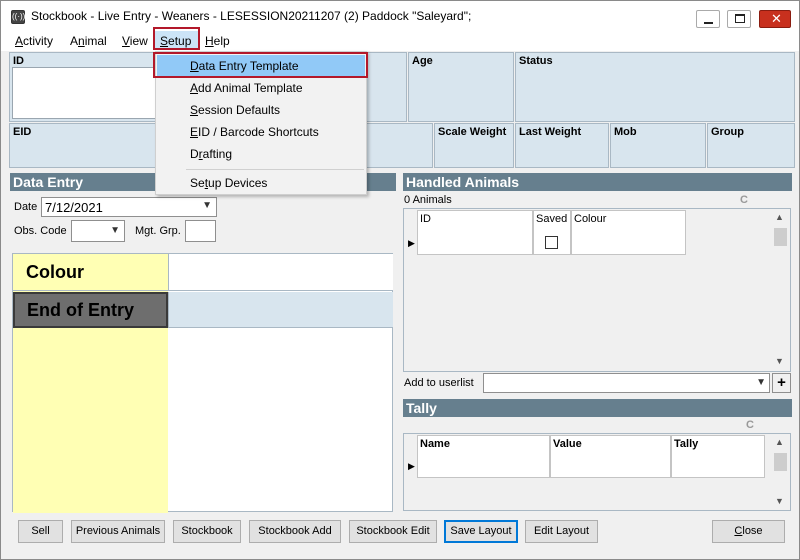 The image size is (800, 560). Describe the element at coordinates (239, 110) in the screenshot. I see `menu-item-post: ession Defaults` at that location.